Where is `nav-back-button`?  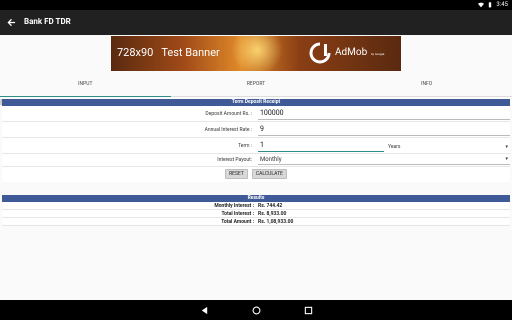
nav-back-button is located at coordinates (204, 310).